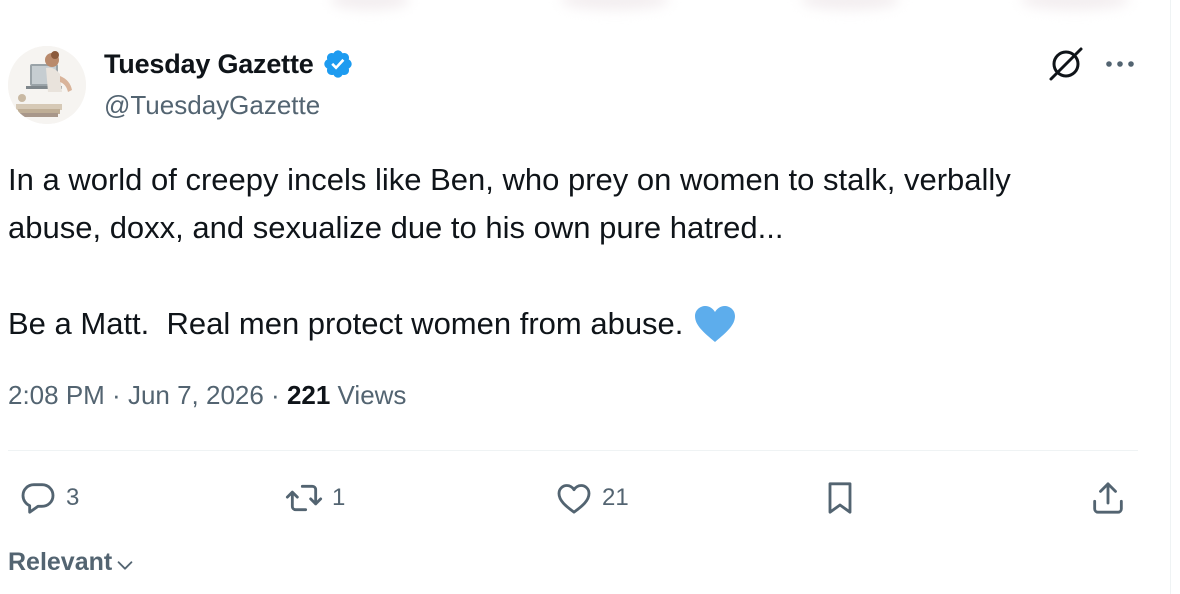 The image size is (1180, 594). I want to click on avatar-illustration, so click(47, 85).